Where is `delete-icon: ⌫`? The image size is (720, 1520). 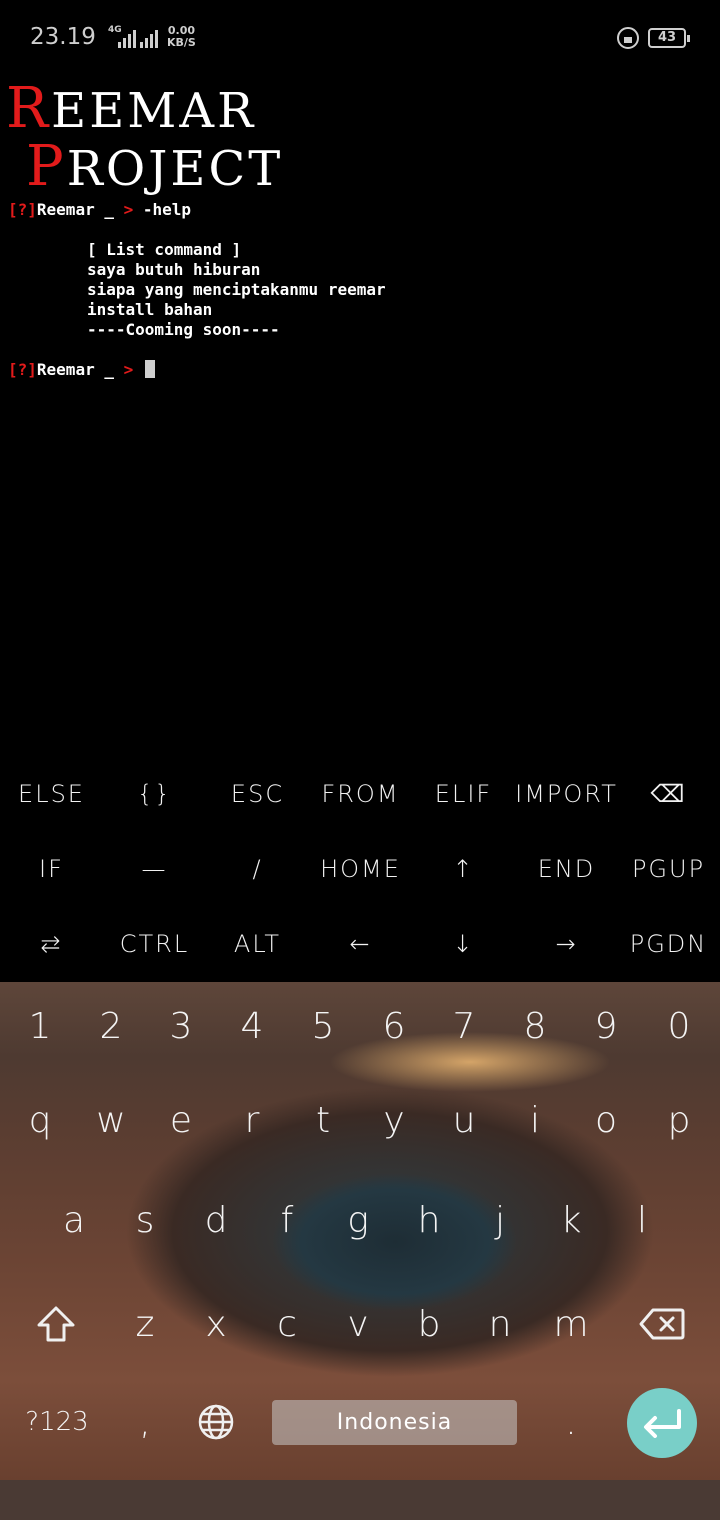 delete-icon: ⌫ is located at coordinates (668, 793).